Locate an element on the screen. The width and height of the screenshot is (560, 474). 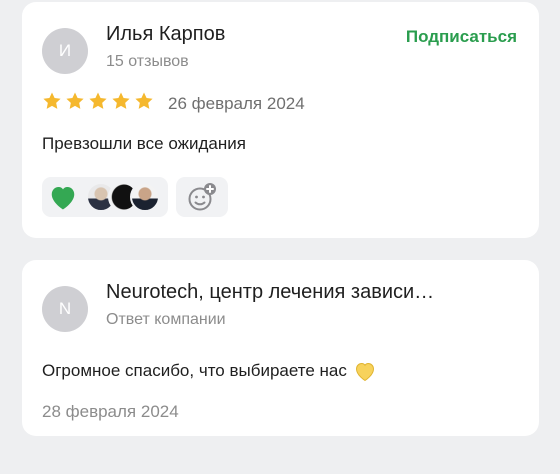
reaction-summary-button is located at coordinates (105, 197).